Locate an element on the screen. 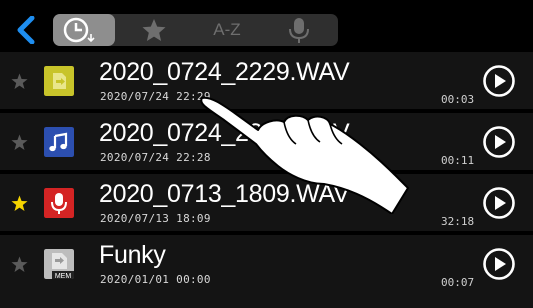 The height and width of the screenshot is (308, 533). file-date: 2020/07/13 18:09 is located at coordinates (155, 218).